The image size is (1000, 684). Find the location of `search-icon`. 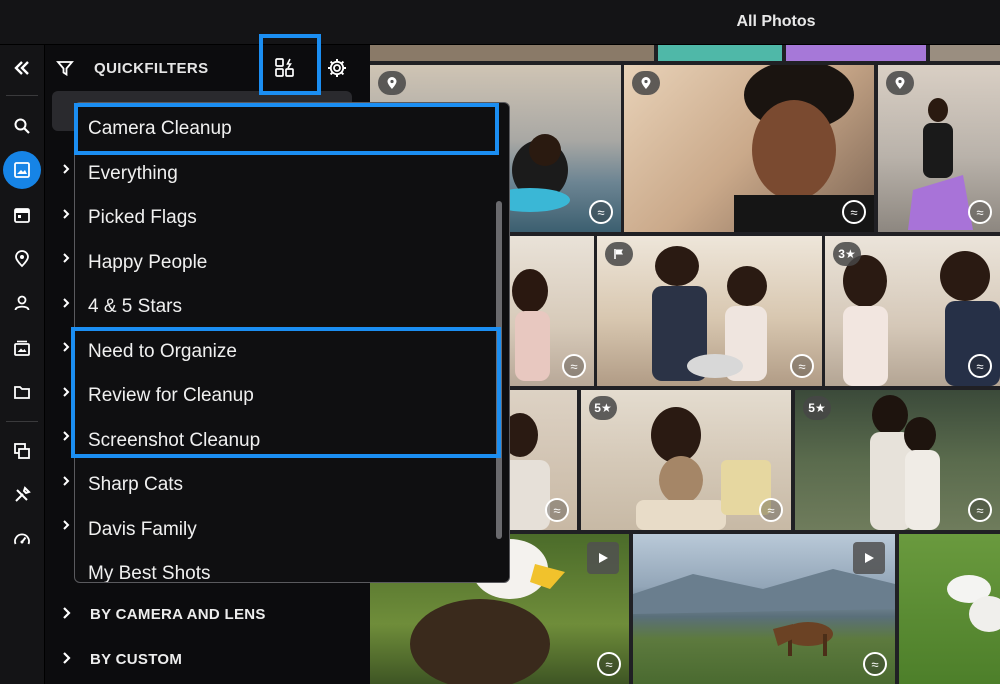

search-icon is located at coordinates (22, 126).